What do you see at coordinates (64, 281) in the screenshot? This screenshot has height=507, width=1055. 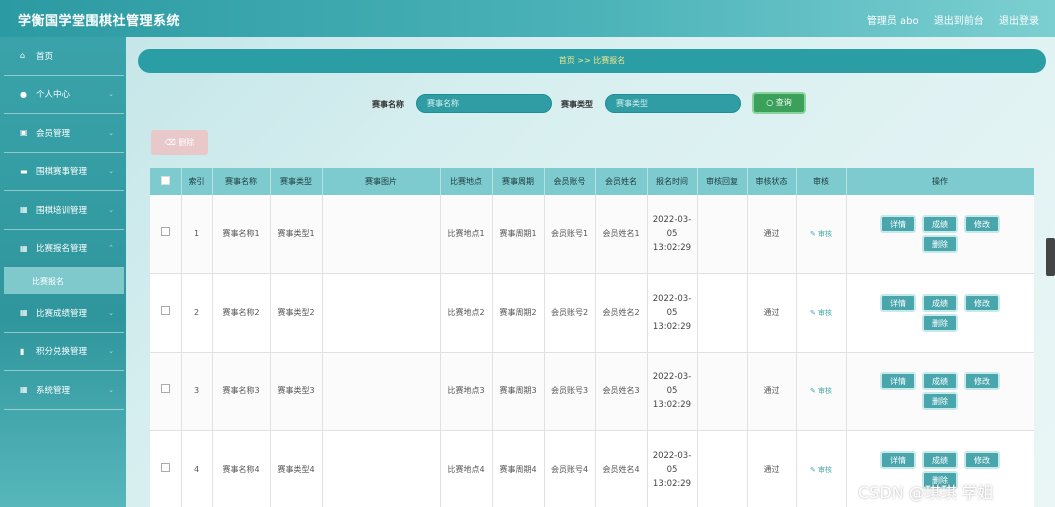 I see `sidebar-subitem-registration: 比赛报名` at bounding box center [64, 281].